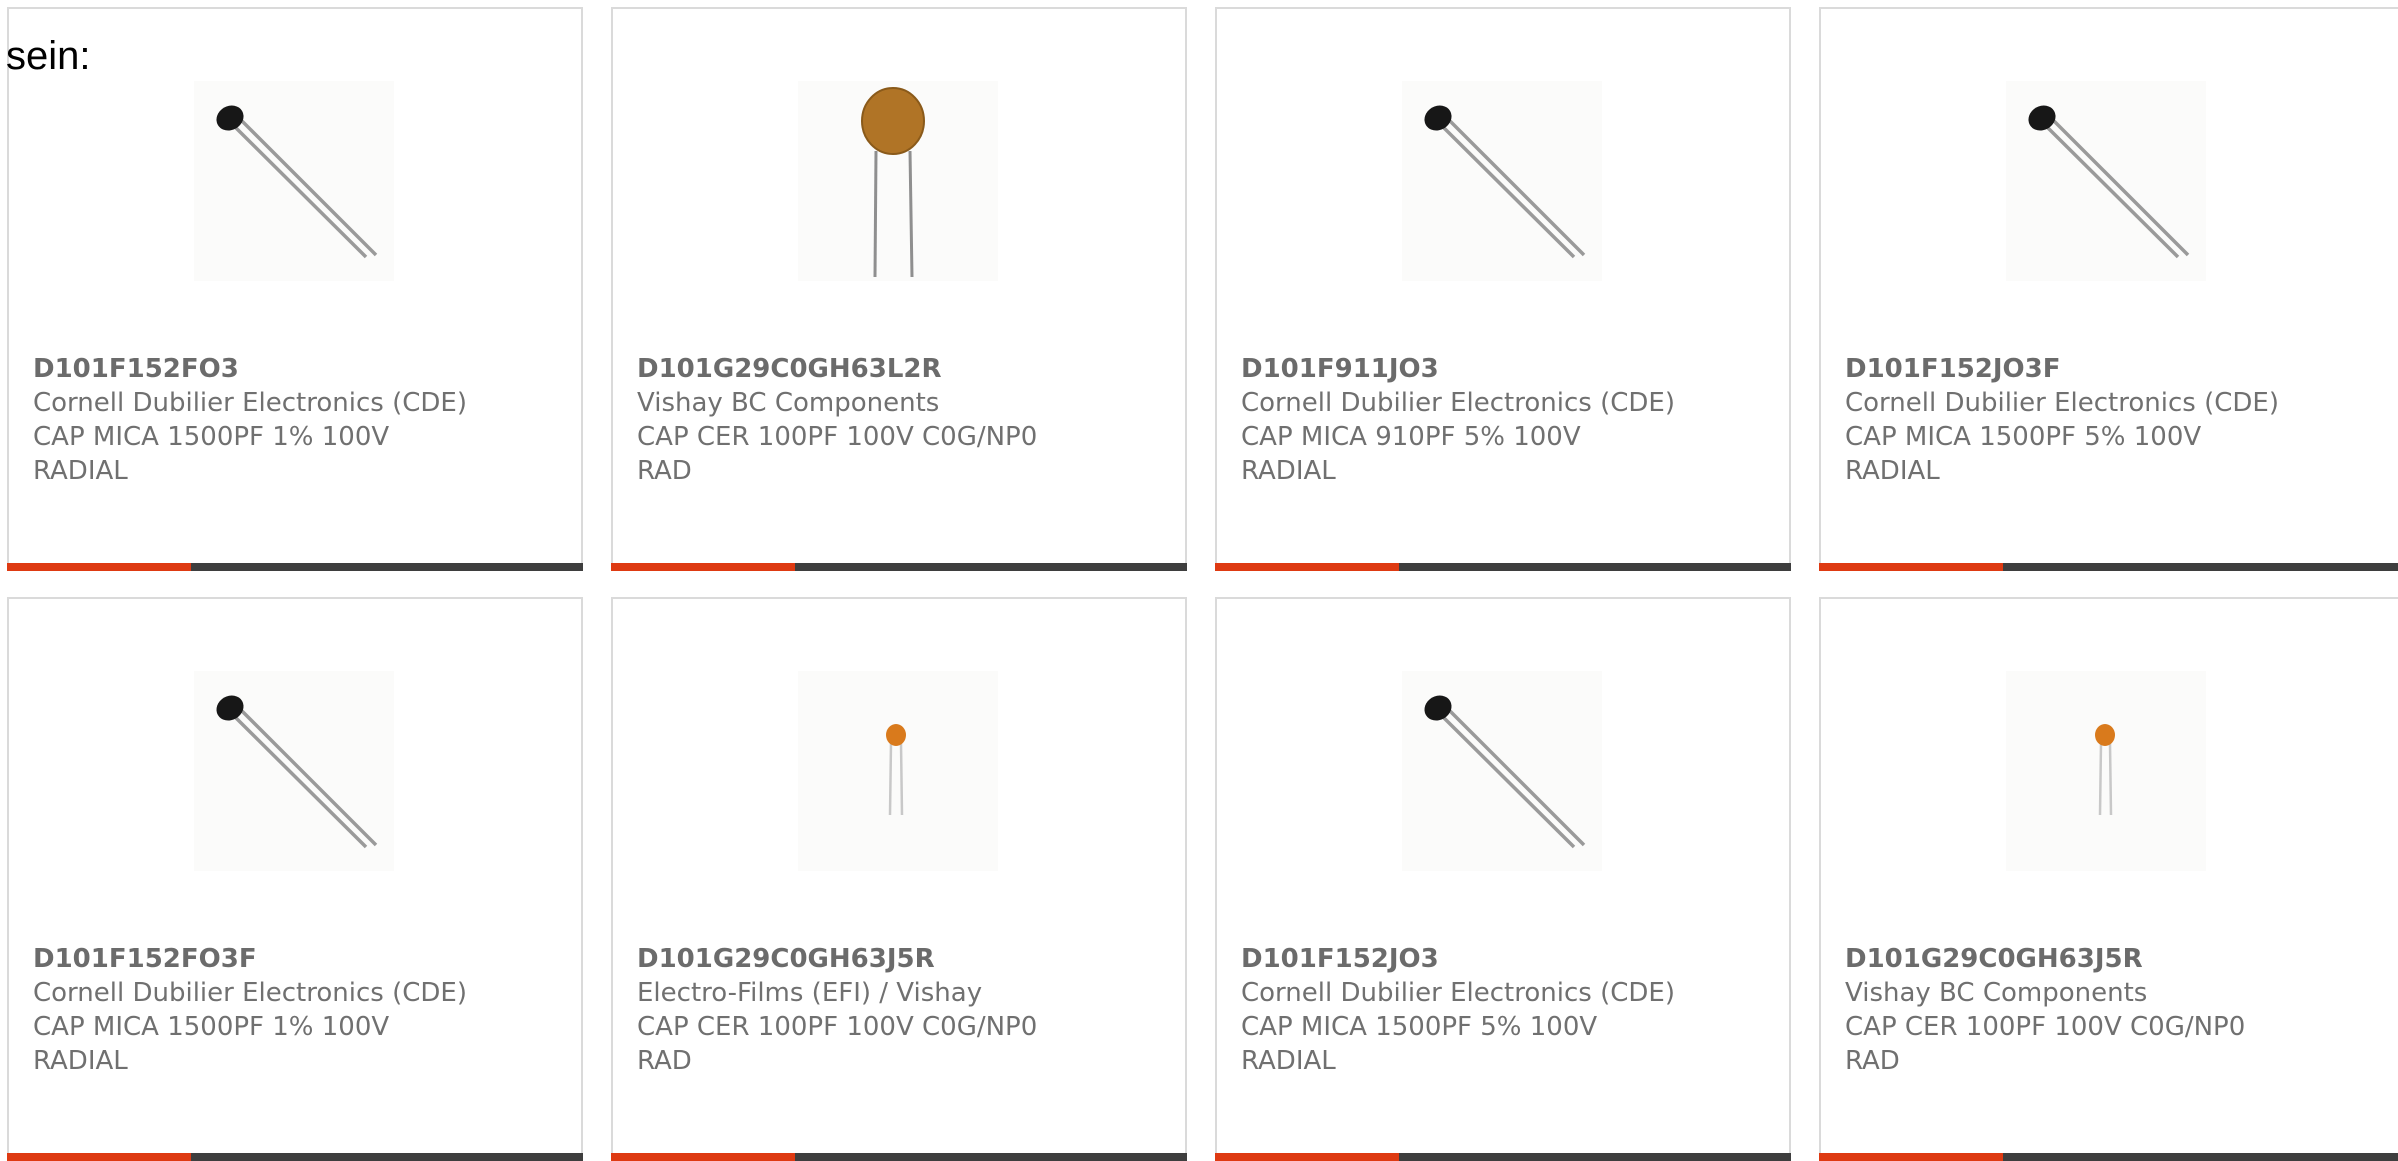 This screenshot has width=2398, height=1161. Describe the element at coordinates (48, 56) in the screenshot. I see `intro-text: sein:` at that location.